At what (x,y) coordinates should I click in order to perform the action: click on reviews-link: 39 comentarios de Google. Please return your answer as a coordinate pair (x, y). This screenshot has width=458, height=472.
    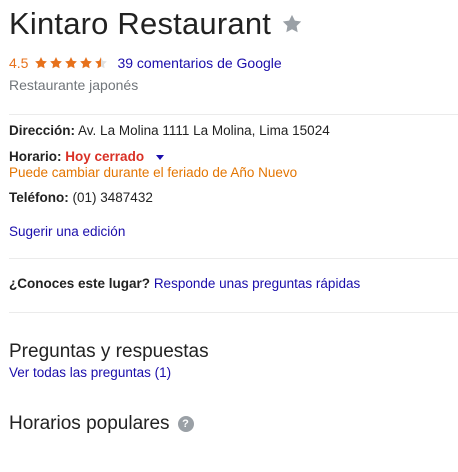
    Looking at the image, I should click on (199, 63).